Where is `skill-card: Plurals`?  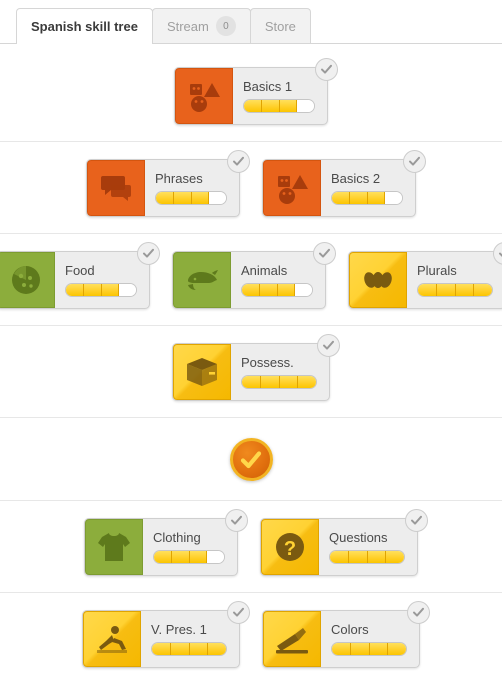 skill-card: Plurals is located at coordinates (425, 275).